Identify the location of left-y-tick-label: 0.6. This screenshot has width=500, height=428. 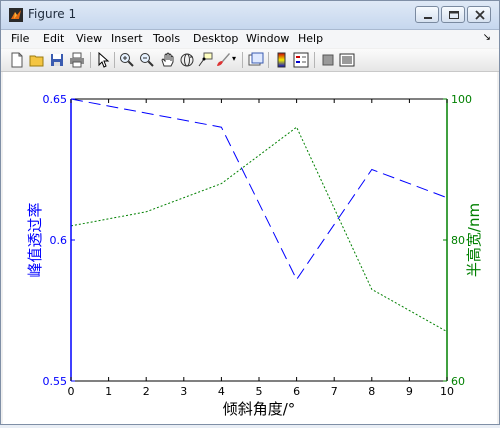
(59, 240).